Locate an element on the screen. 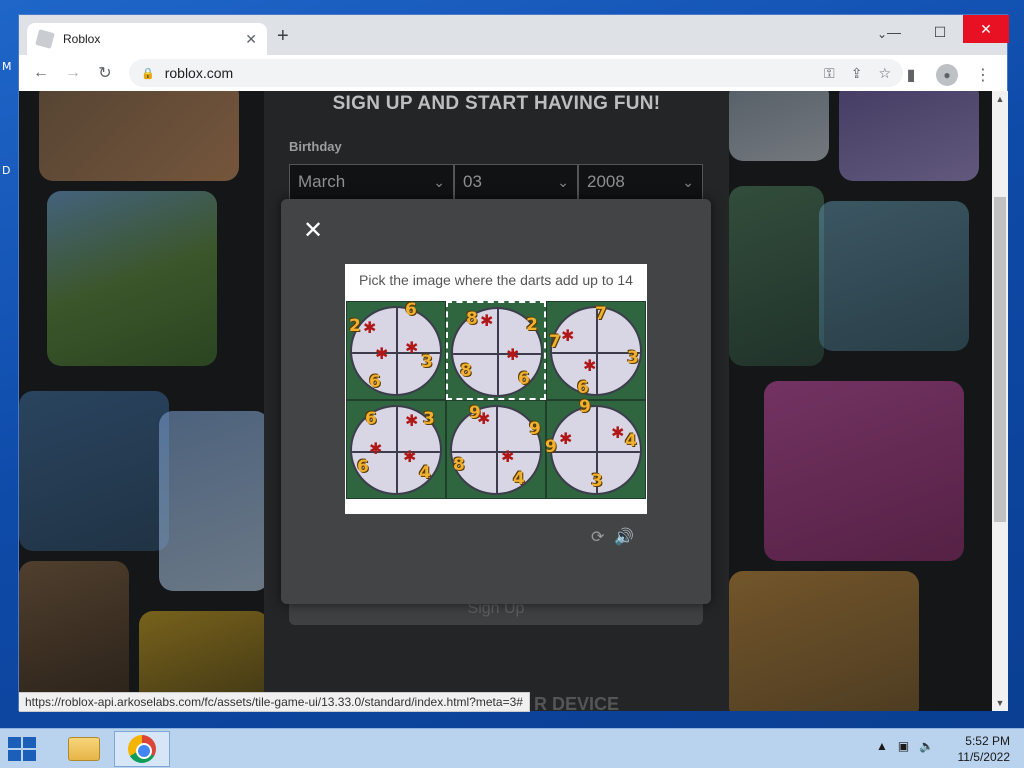 The width and height of the screenshot is (1024, 768). captcha-tile-5: 9 9 8 4 ✱ ✱ is located at coordinates (496, 449).